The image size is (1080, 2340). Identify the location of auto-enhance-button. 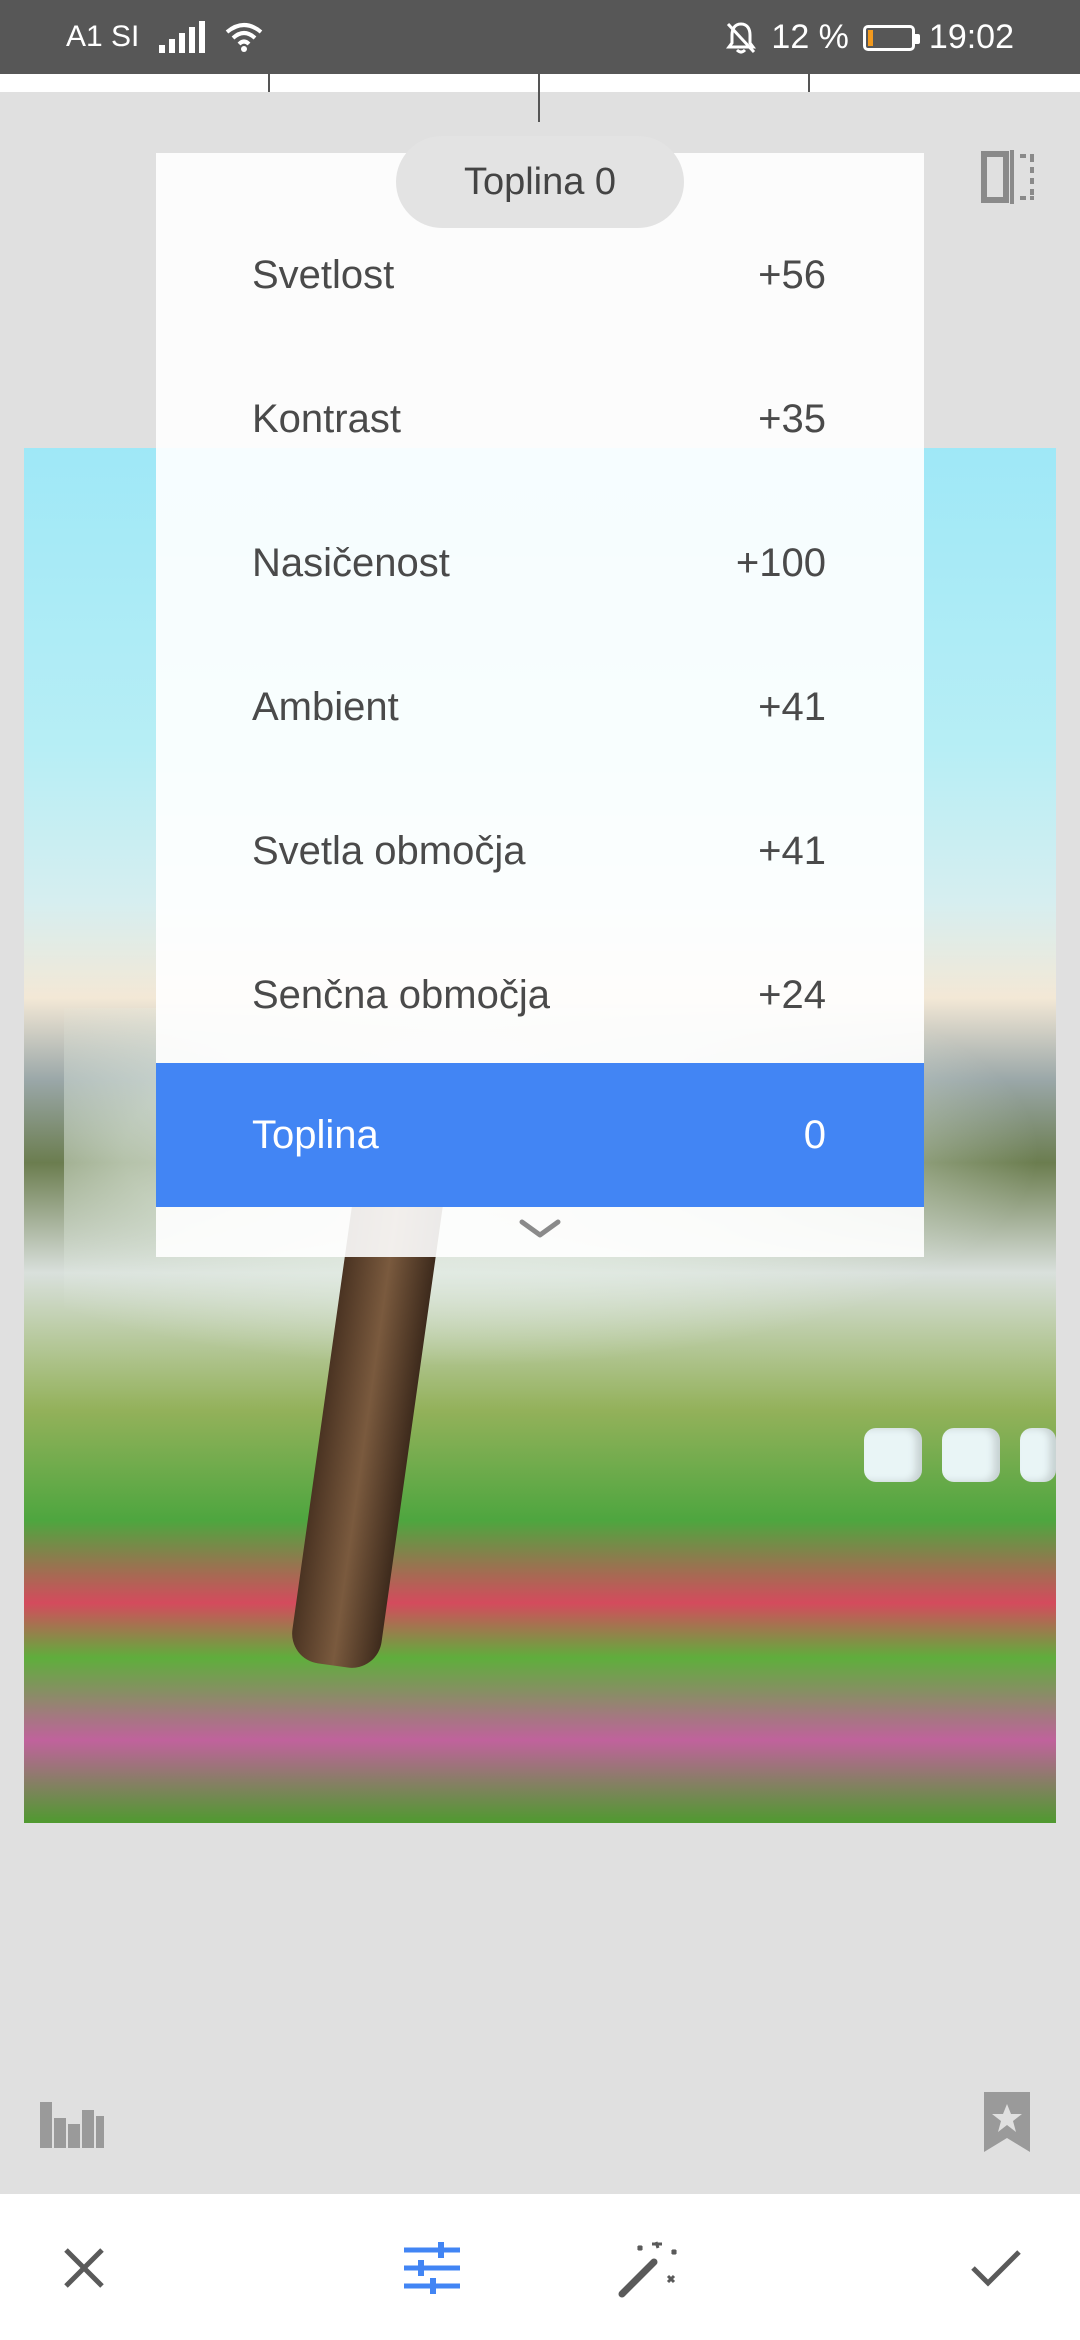
(648, 2268).